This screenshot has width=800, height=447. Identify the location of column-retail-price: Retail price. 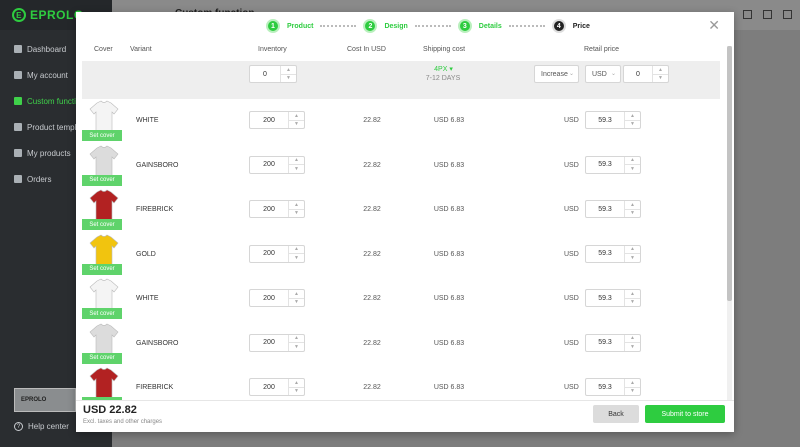
(602, 49).